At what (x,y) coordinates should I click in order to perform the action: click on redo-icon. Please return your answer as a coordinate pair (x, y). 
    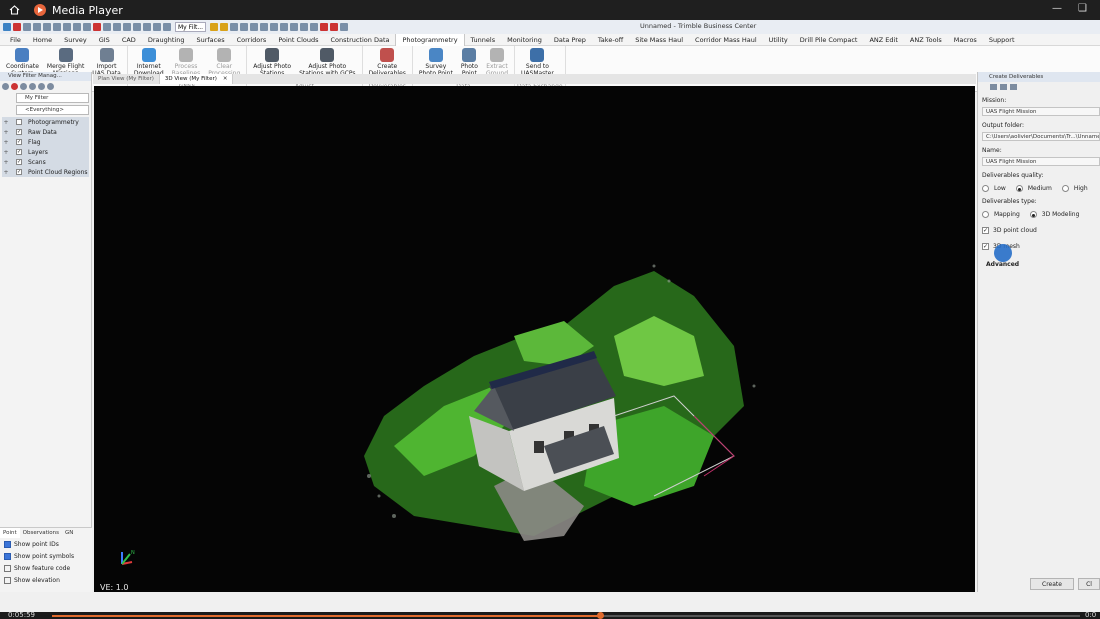
    Looking at the image, I should click on (37, 27).